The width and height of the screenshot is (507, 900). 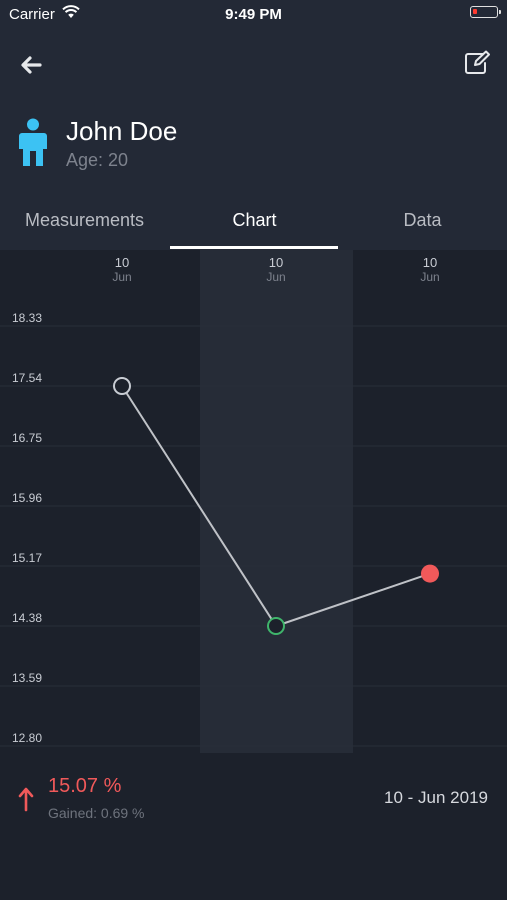 What do you see at coordinates (27, 438) in the screenshot?
I see `y-tick-label: 16.75` at bounding box center [27, 438].